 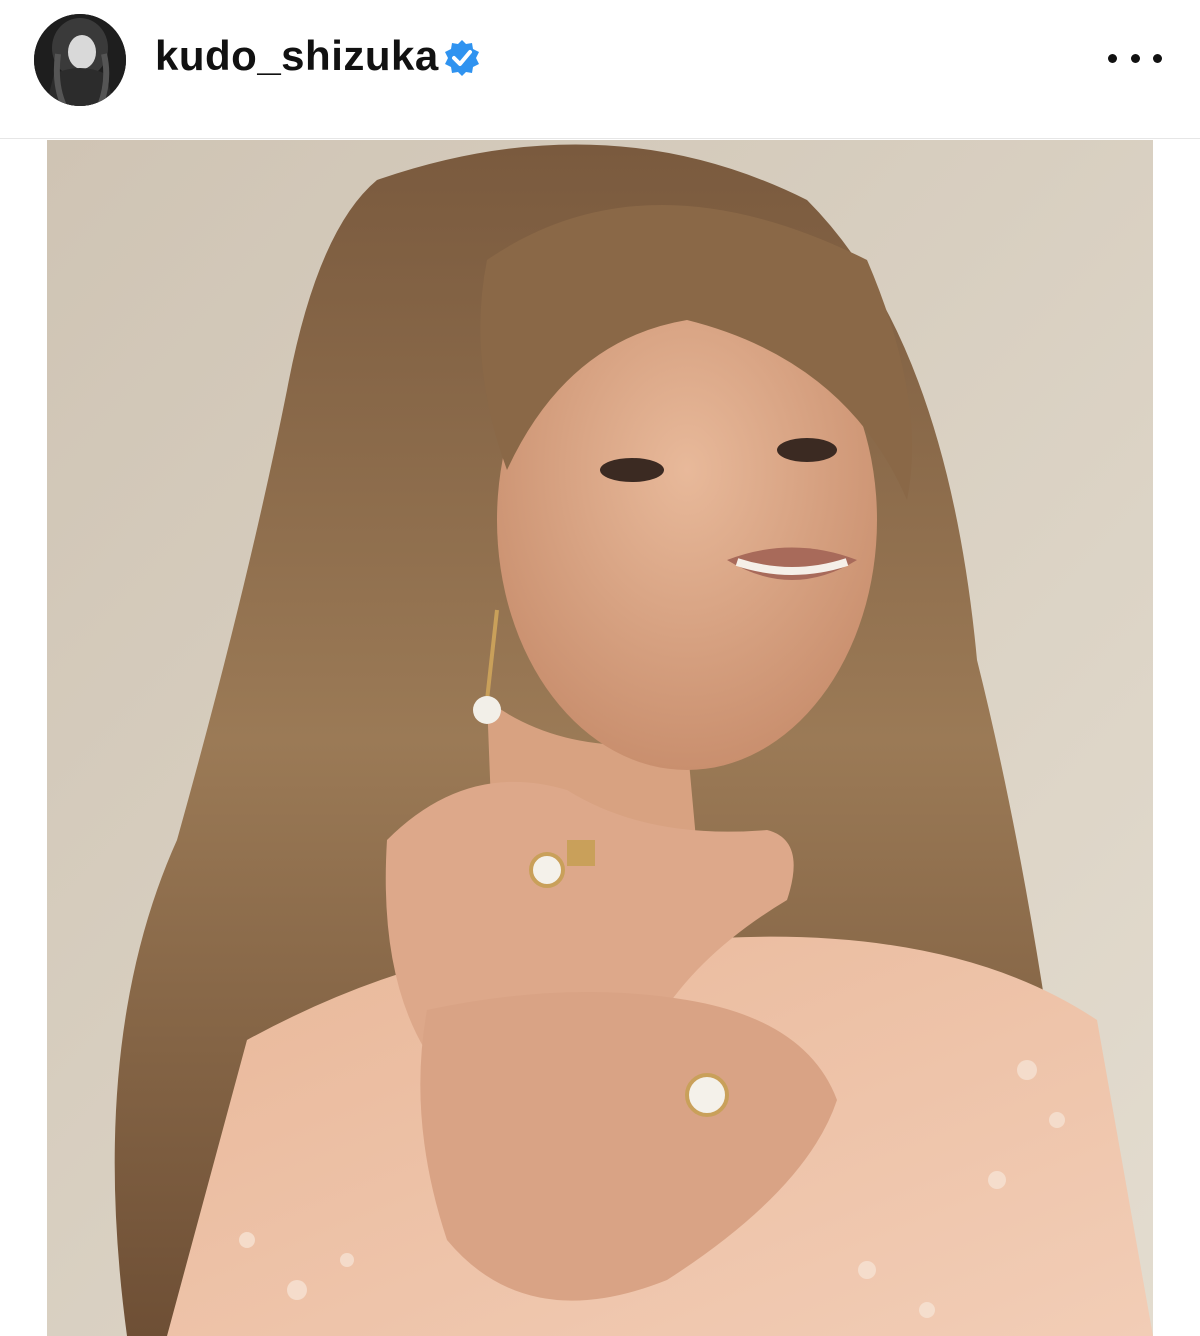 I want to click on more-options-icon, so click(x=1135, y=58).